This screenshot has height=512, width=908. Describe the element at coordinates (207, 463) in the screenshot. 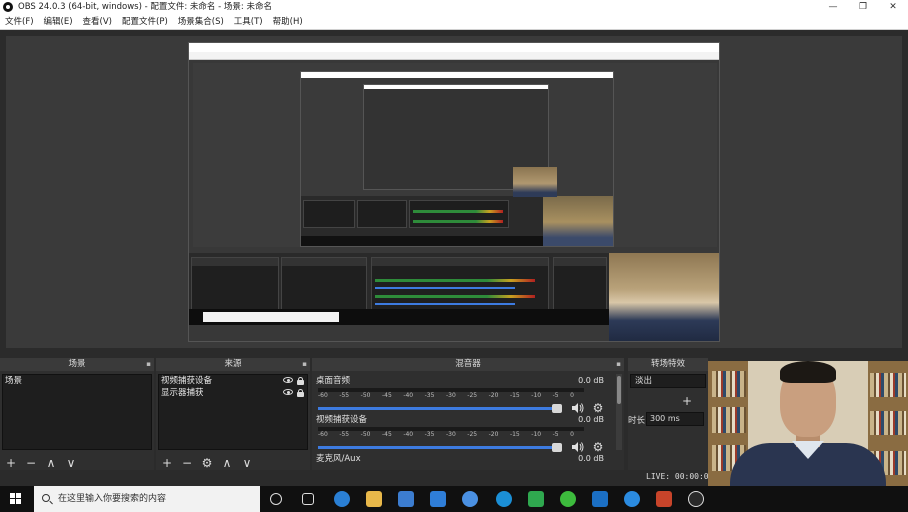

I see `source-properties-gear-icon: ⚙` at that location.